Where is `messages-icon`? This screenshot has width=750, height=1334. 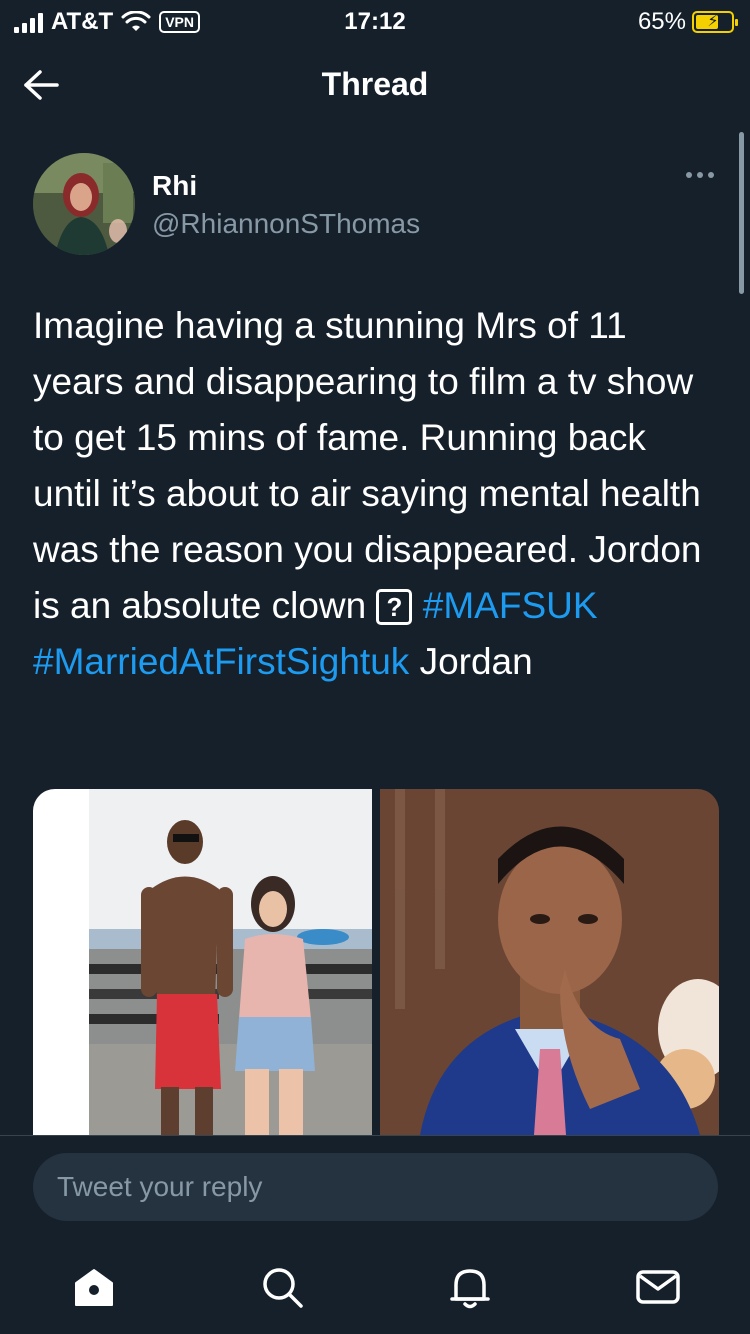 messages-icon is located at coordinates (658, 1287).